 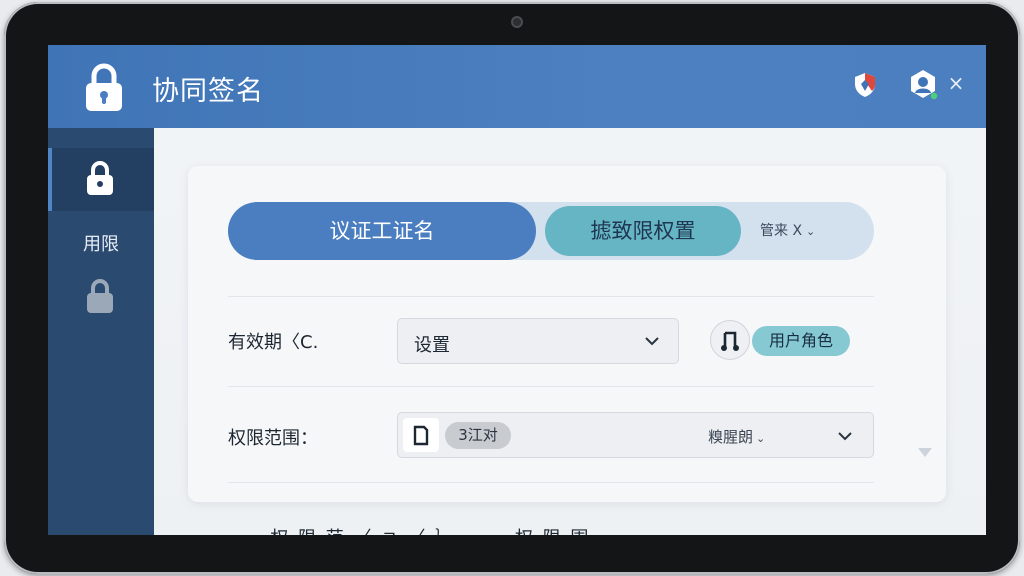 I want to click on scope-filter: 糗腥朗 ⌄, so click(x=736, y=436).